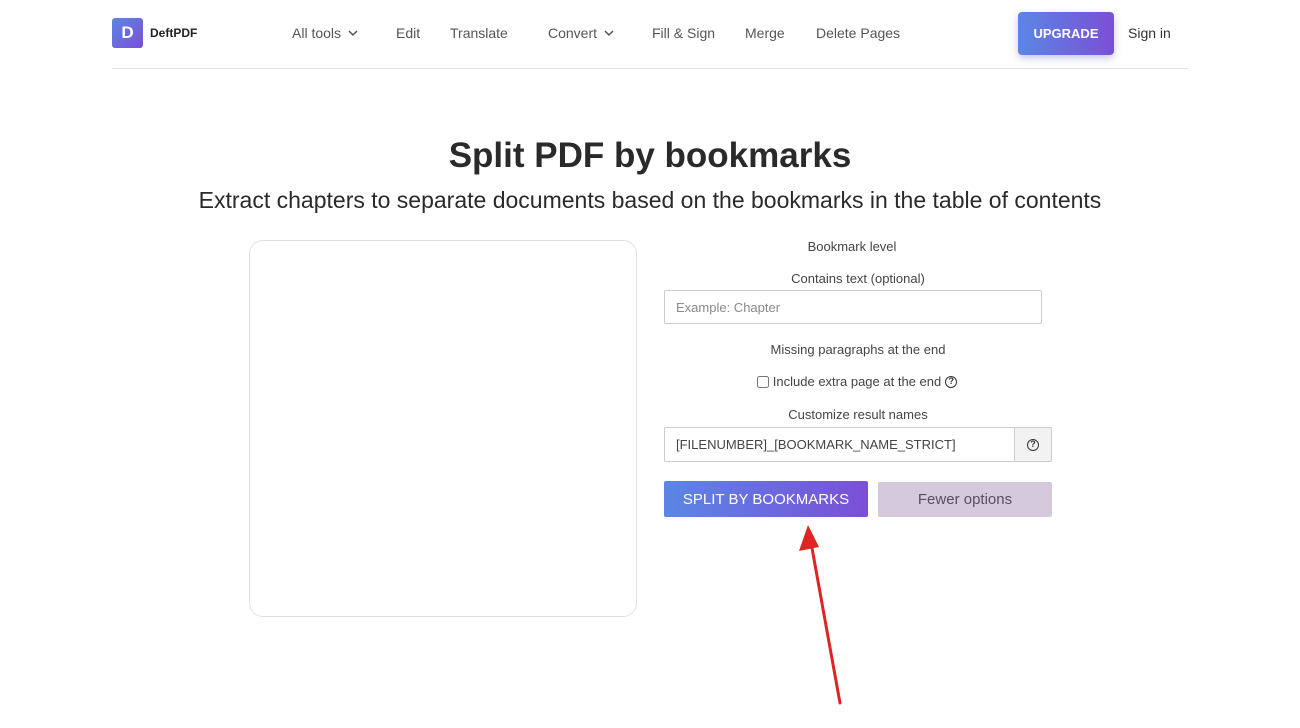  Describe the element at coordinates (765, 33) in the screenshot. I see `nav-merge: Merge` at that location.